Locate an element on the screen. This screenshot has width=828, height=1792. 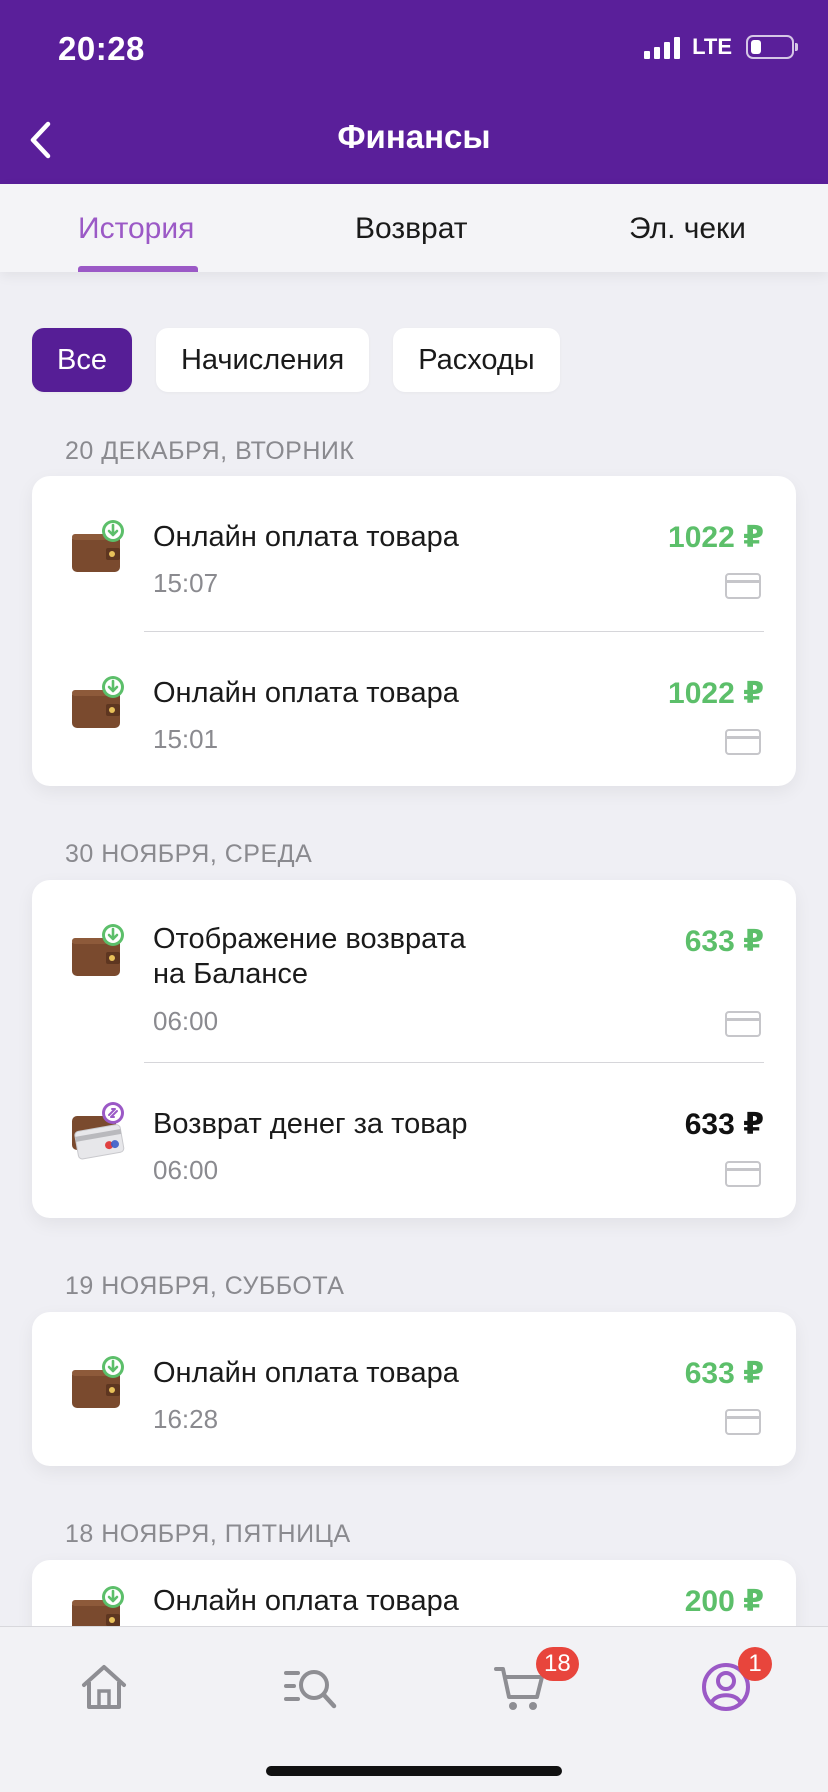
page-title: Финансы is located at coordinates (414, 136).